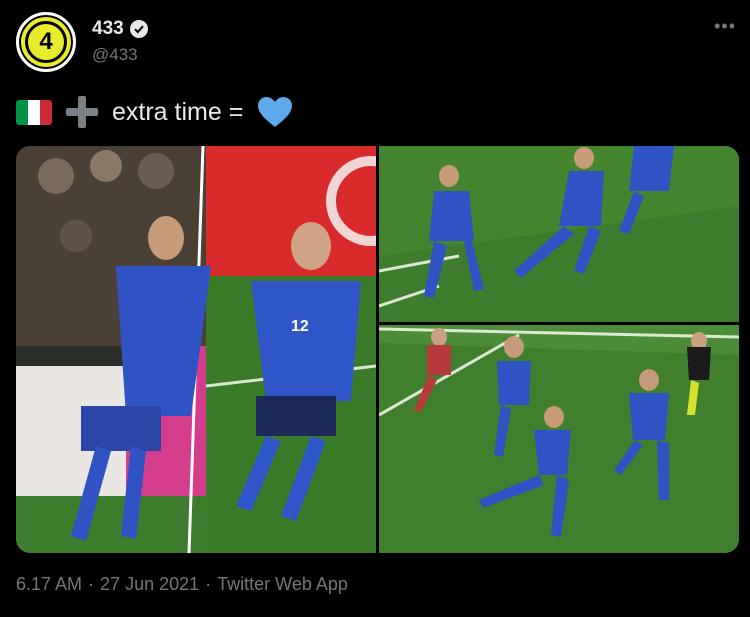 Image resolution: width=750 pixels, height=617 pixels. I want to click on tweet-timestamp: 6.17 AM · 27 Jun 2021 · Twitter Web App, so click(182, 584).